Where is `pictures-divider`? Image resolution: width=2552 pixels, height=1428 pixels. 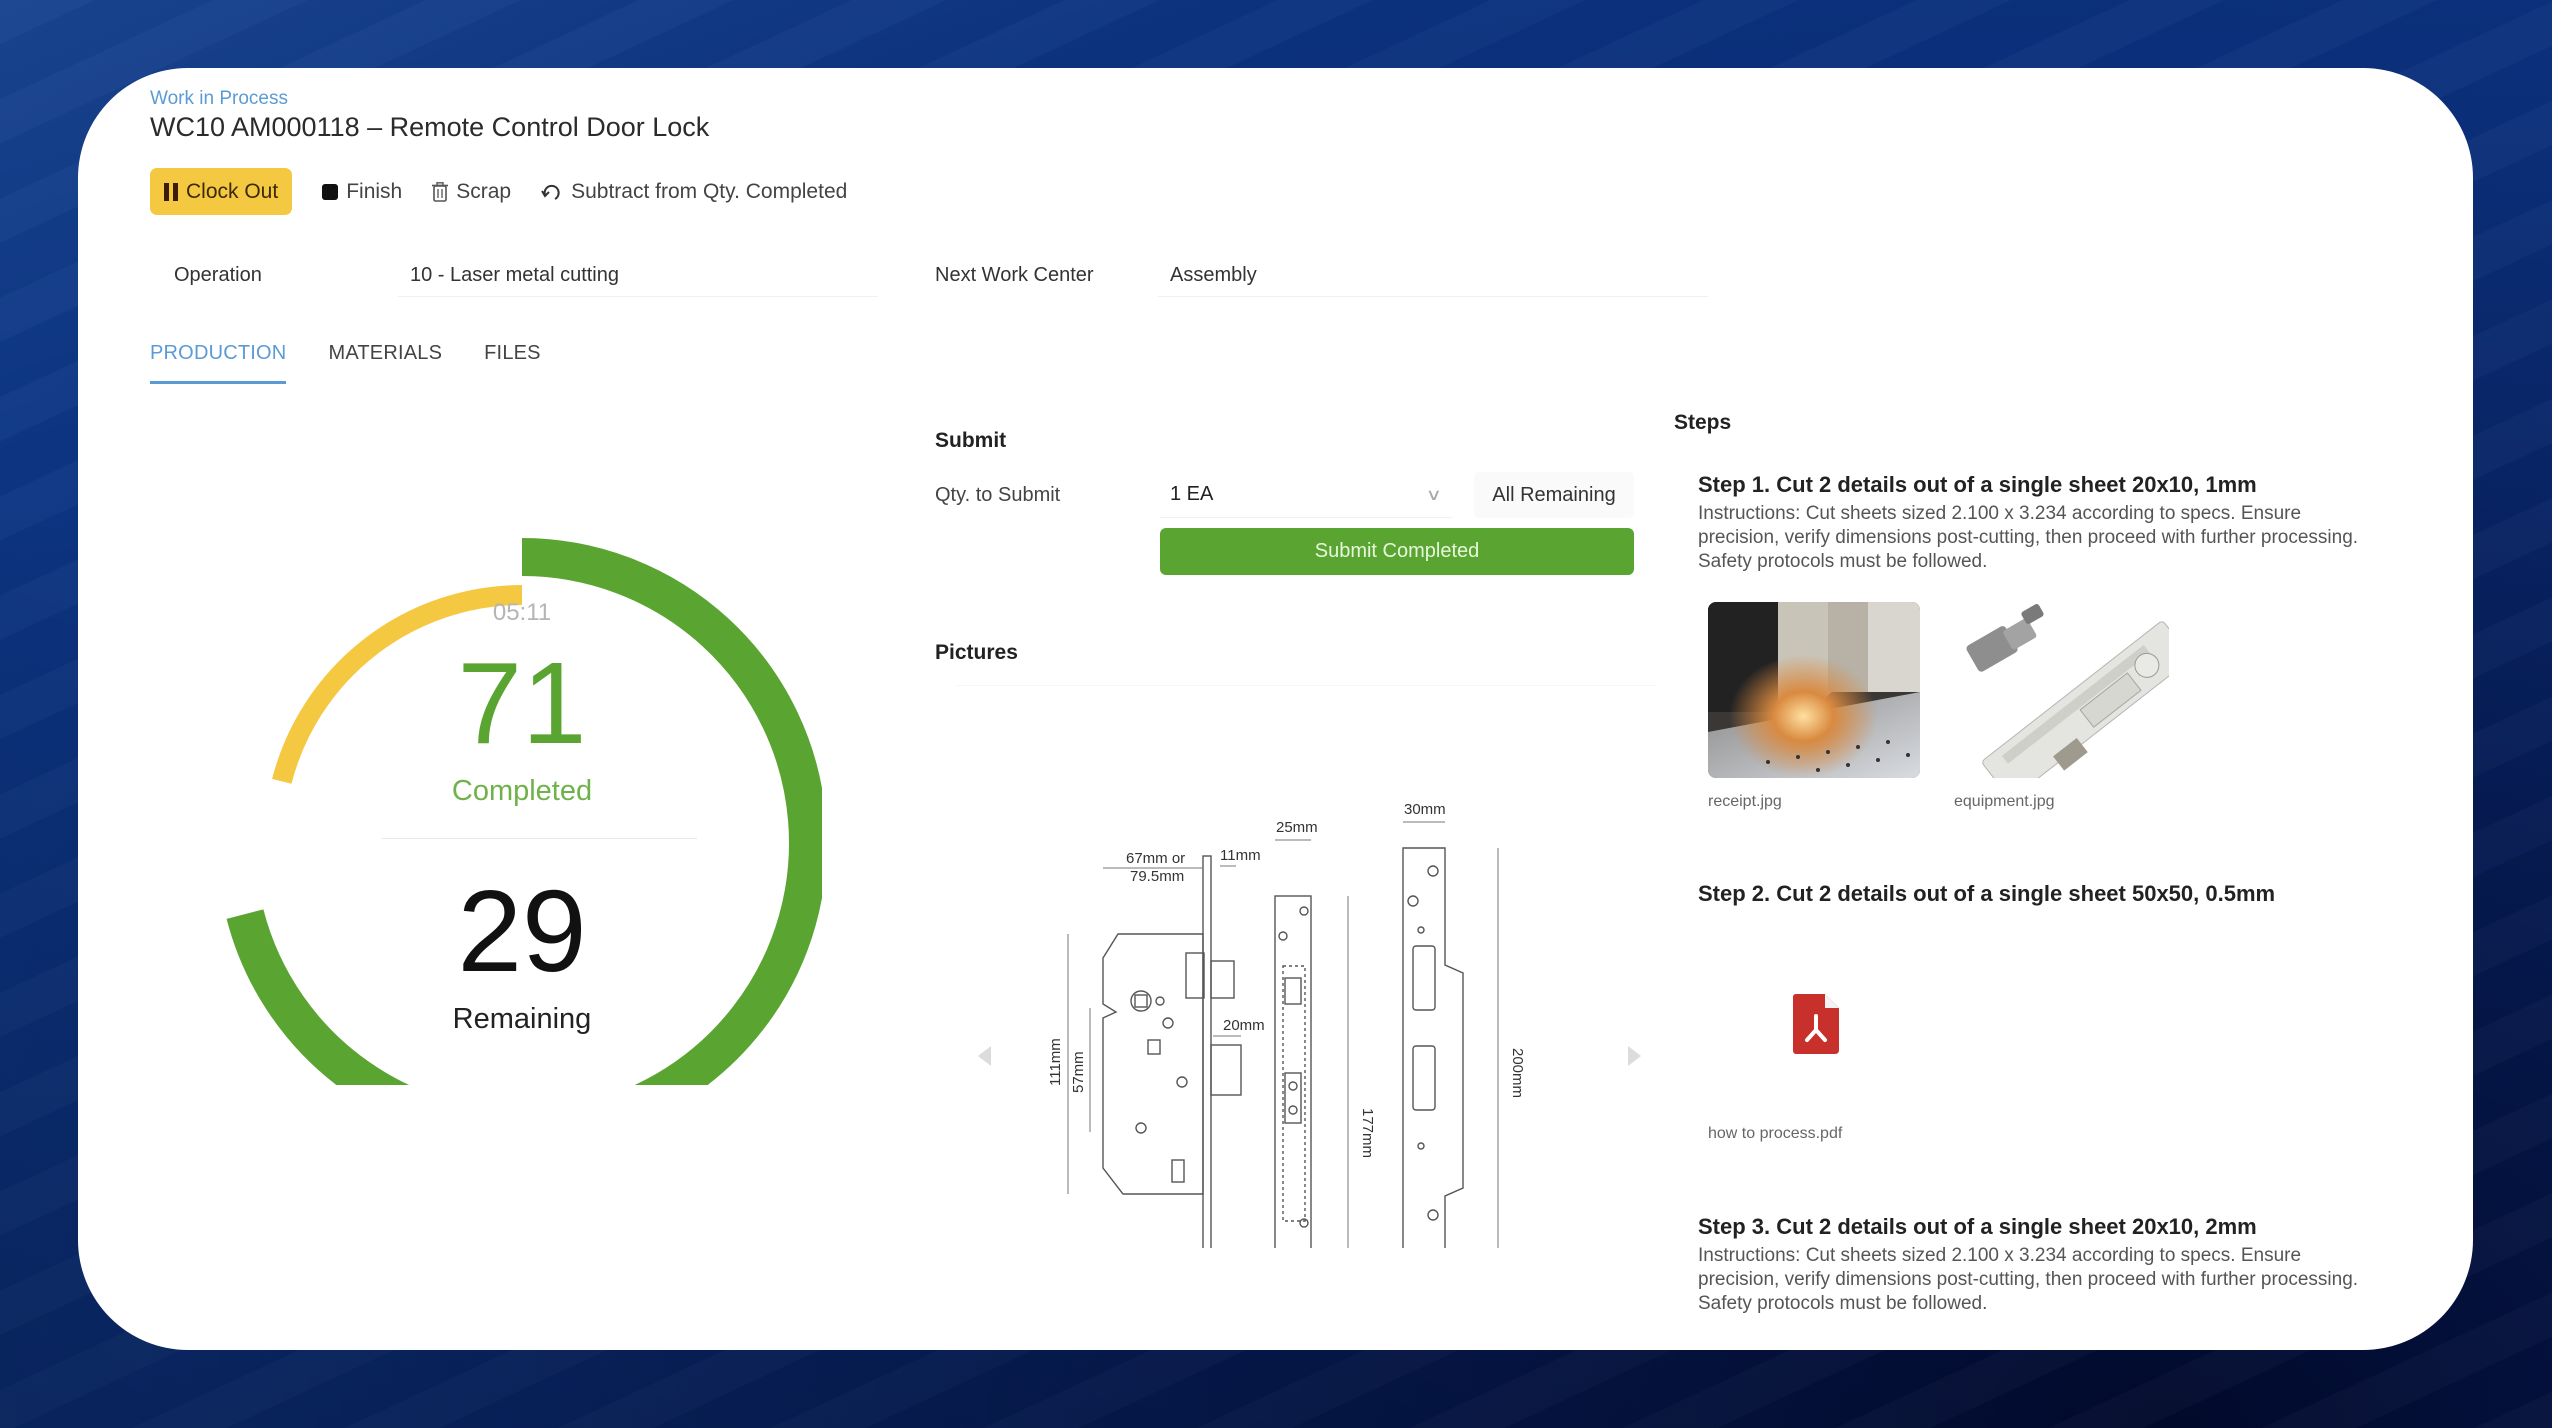 pictures-divider is located at coordinates (1306, 685).